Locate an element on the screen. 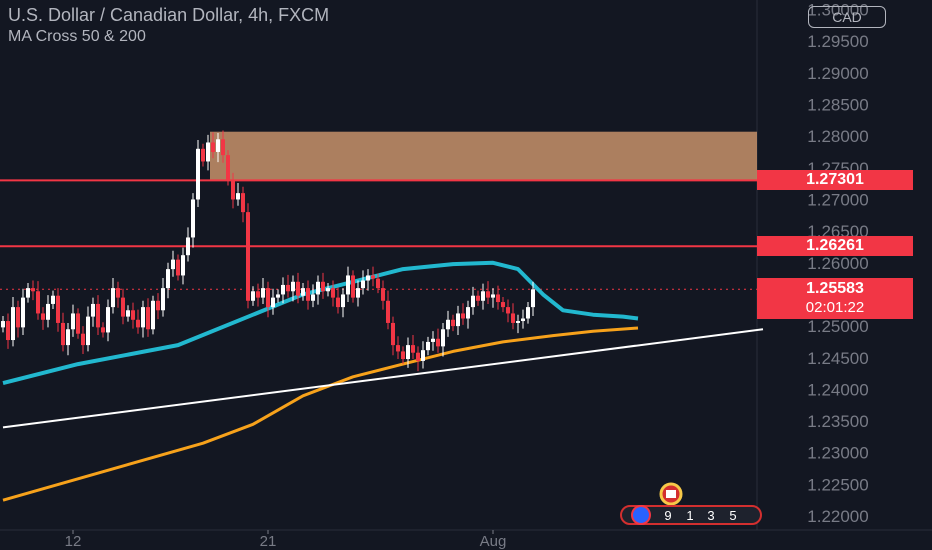  event-badge-digit: 9 is located at coordinates (667, 515).